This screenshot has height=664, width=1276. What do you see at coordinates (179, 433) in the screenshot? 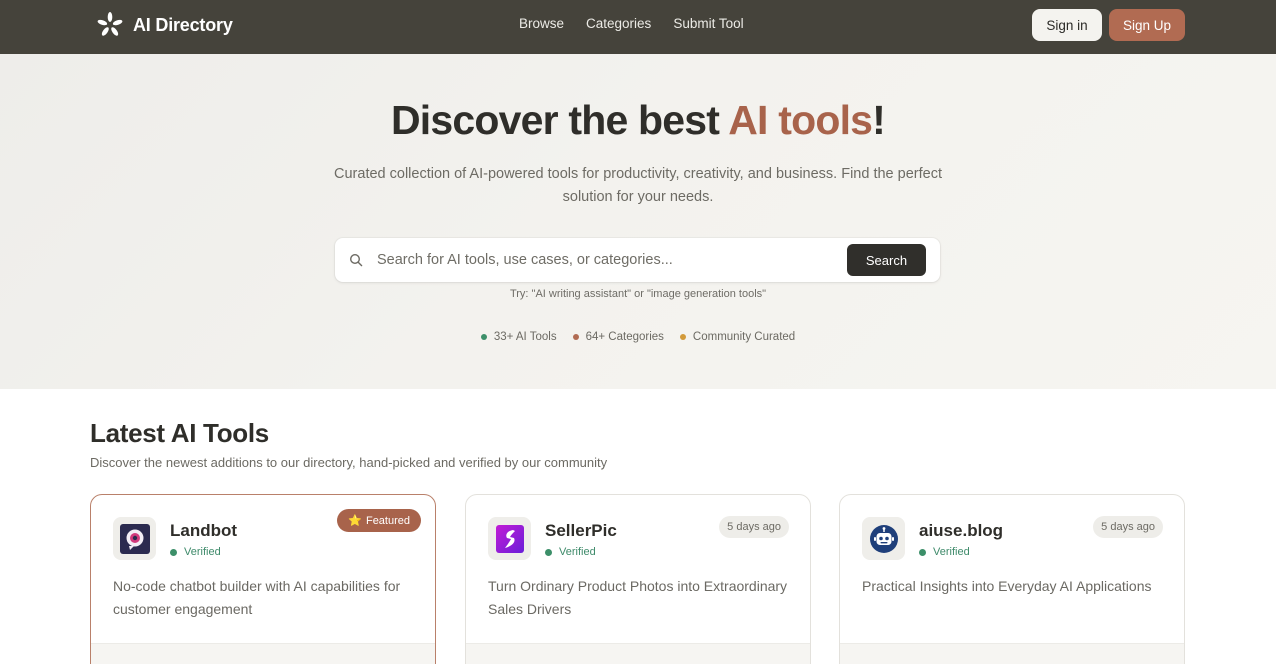
I see `latest-tools-title: Latest AI Tools` at bounding box center [179, 433].